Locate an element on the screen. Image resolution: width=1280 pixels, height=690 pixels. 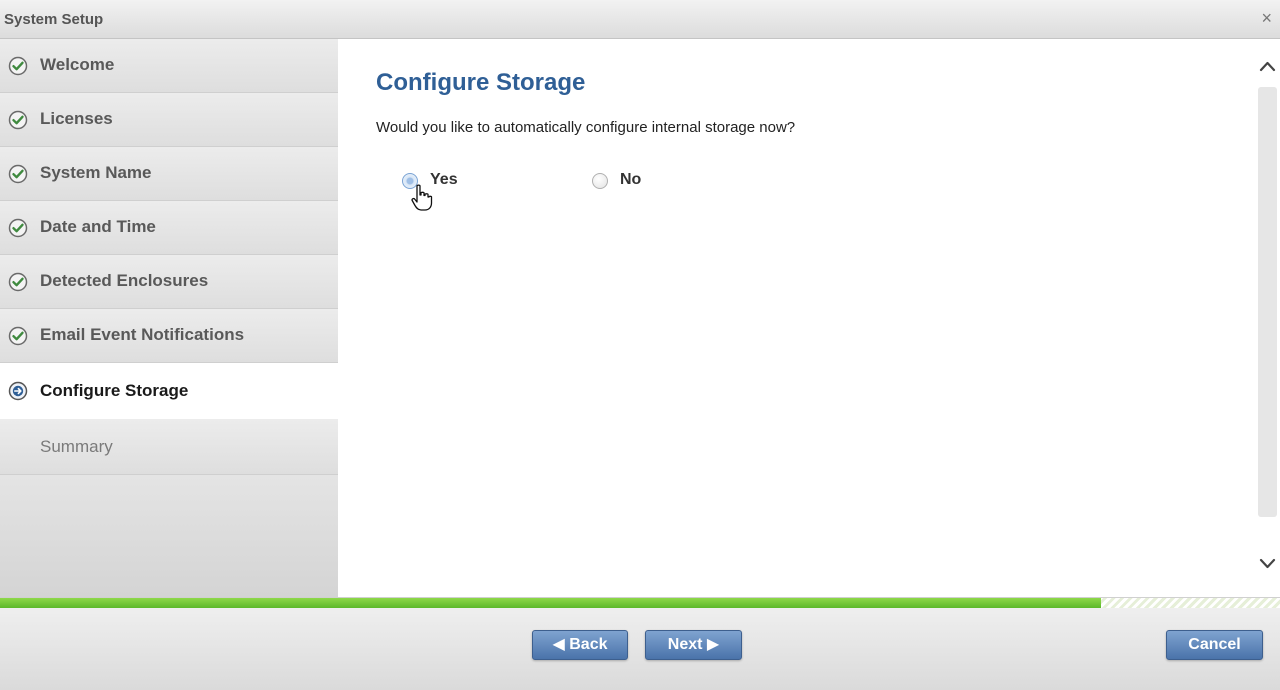
title-bar: System Setup × is located at coordinates (640, 19).